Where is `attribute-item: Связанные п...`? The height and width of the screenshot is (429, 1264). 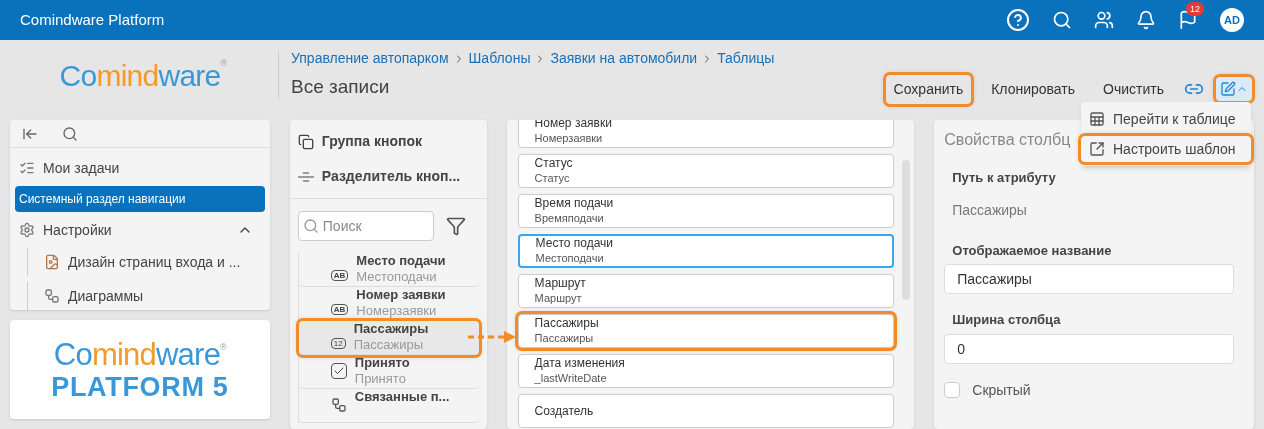
attribute-item: Связанные п... is located at coordinates (388, 406).